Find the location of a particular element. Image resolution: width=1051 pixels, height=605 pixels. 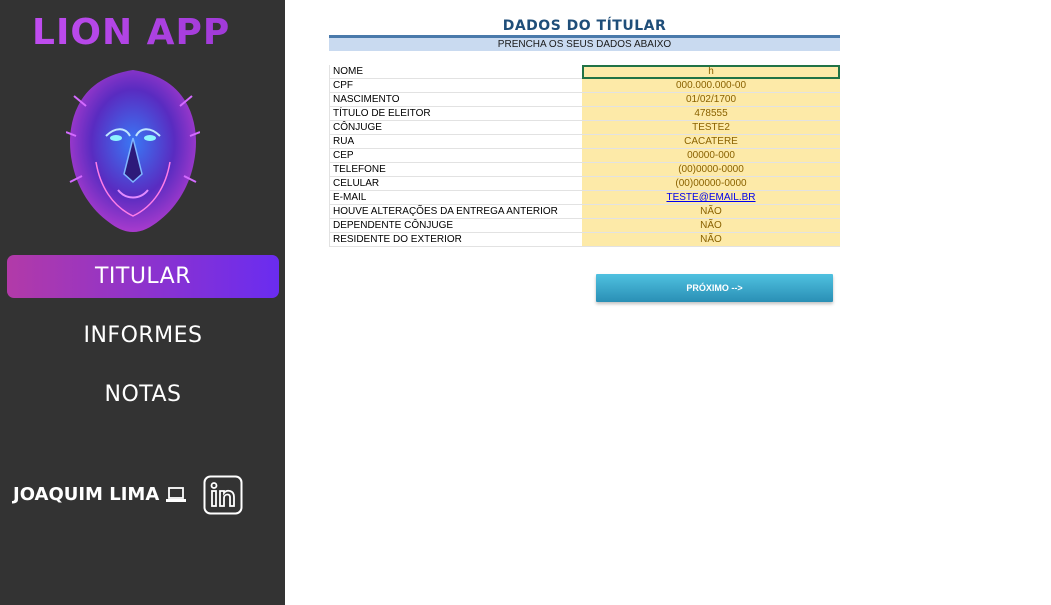

field-value-celular: (00)00000-0000 is located at coordinates (711, 183).